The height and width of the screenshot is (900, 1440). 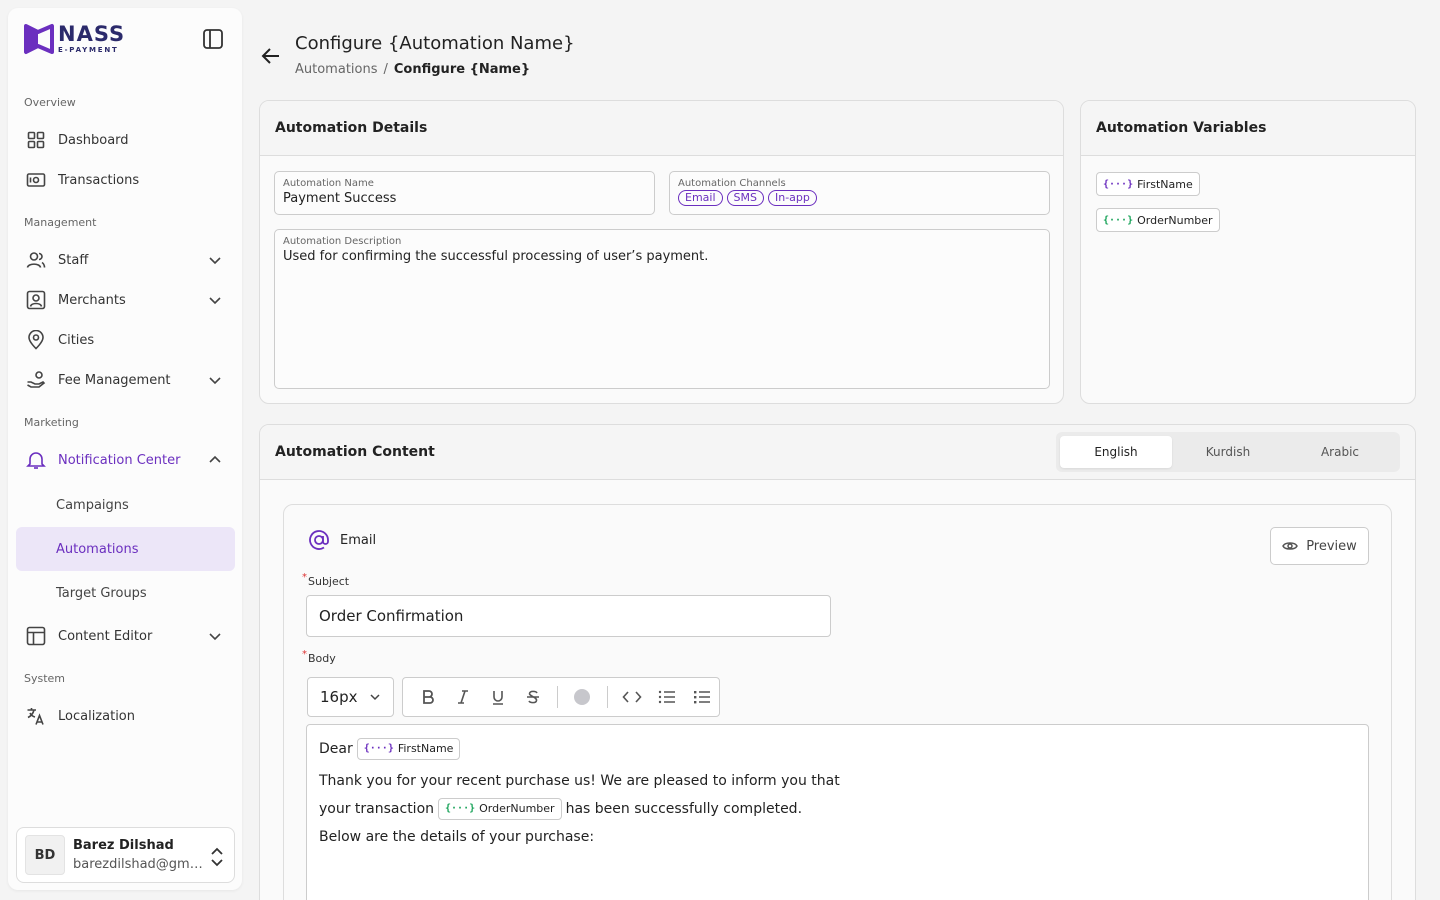 I want to click on preview-button: Preview, so click(x=1319, y=546).